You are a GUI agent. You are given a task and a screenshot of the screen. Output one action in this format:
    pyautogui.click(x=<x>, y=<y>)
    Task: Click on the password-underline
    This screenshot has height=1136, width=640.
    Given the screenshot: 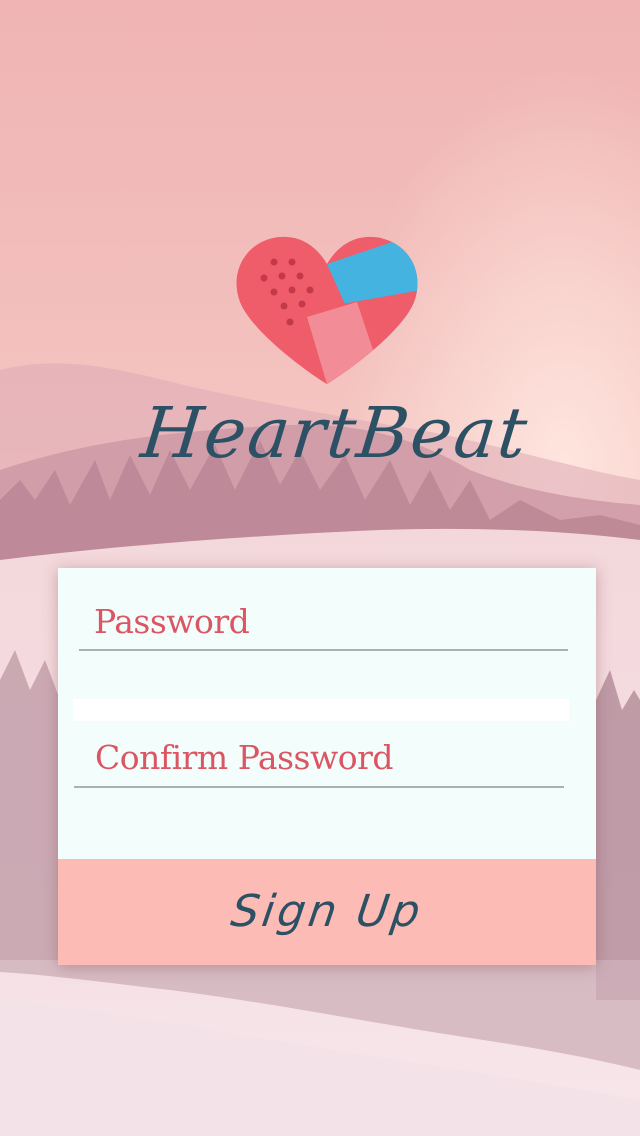 What is the action you would take?
    pyautogui.click(x=323, y=650)
    